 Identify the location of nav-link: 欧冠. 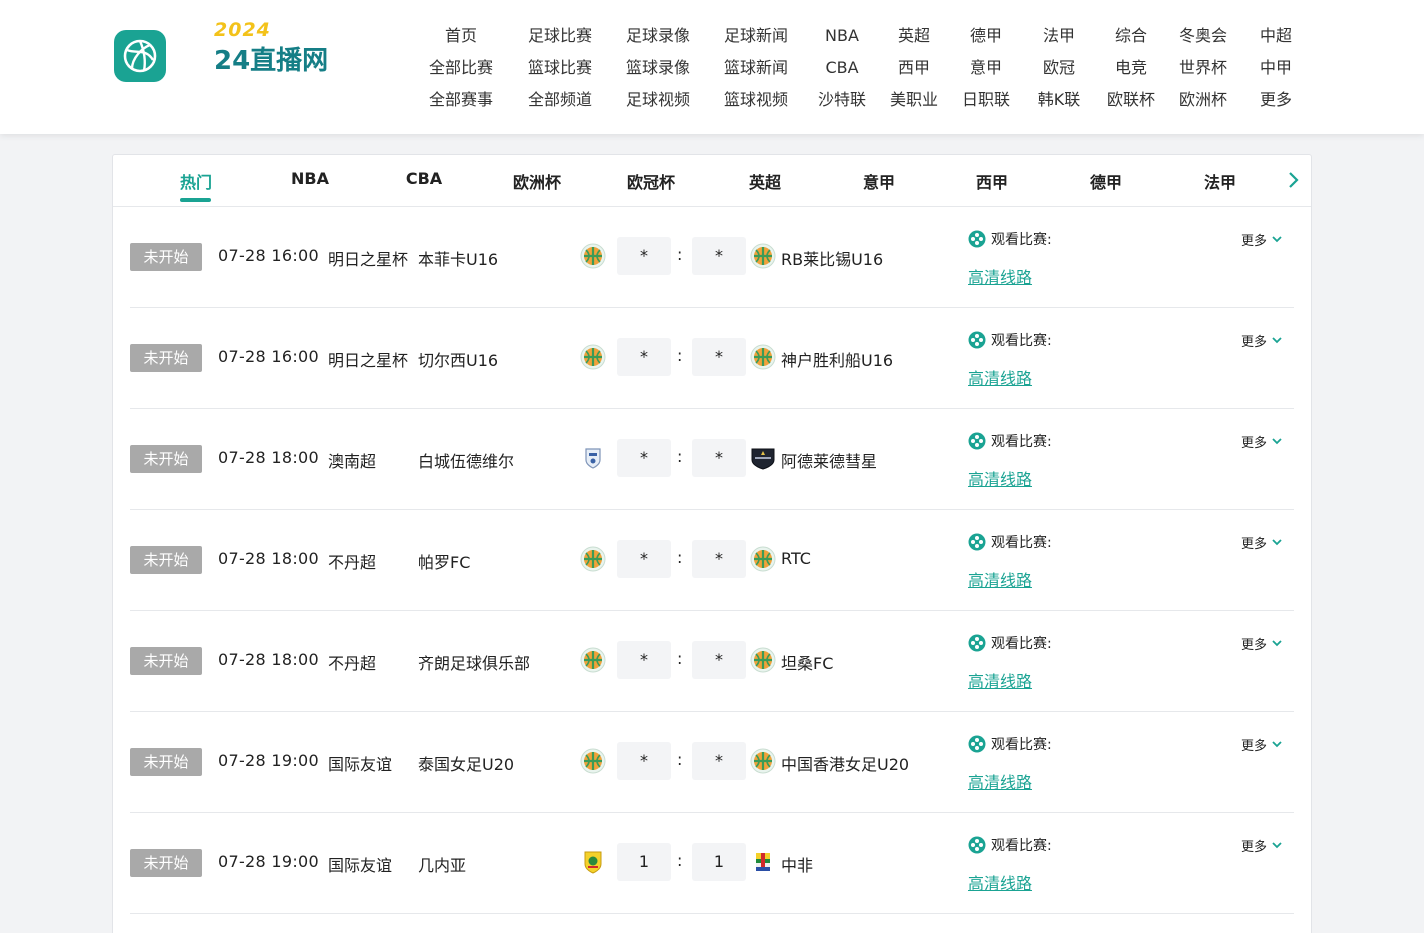
(1059, 68).